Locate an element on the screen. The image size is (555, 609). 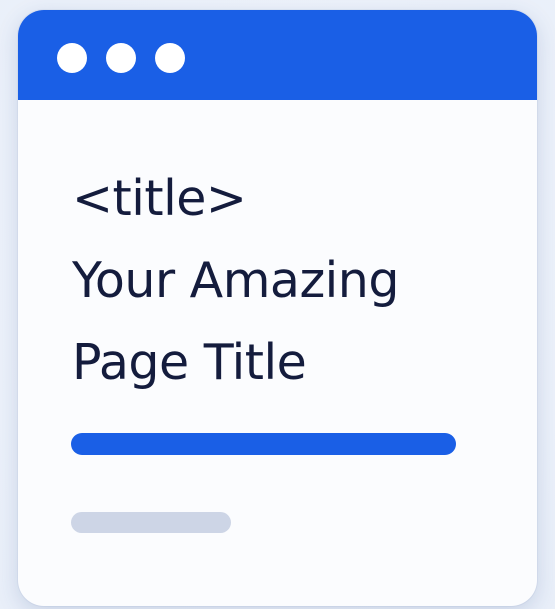
placeholder-text-bar is located at coordinates (151, 522).